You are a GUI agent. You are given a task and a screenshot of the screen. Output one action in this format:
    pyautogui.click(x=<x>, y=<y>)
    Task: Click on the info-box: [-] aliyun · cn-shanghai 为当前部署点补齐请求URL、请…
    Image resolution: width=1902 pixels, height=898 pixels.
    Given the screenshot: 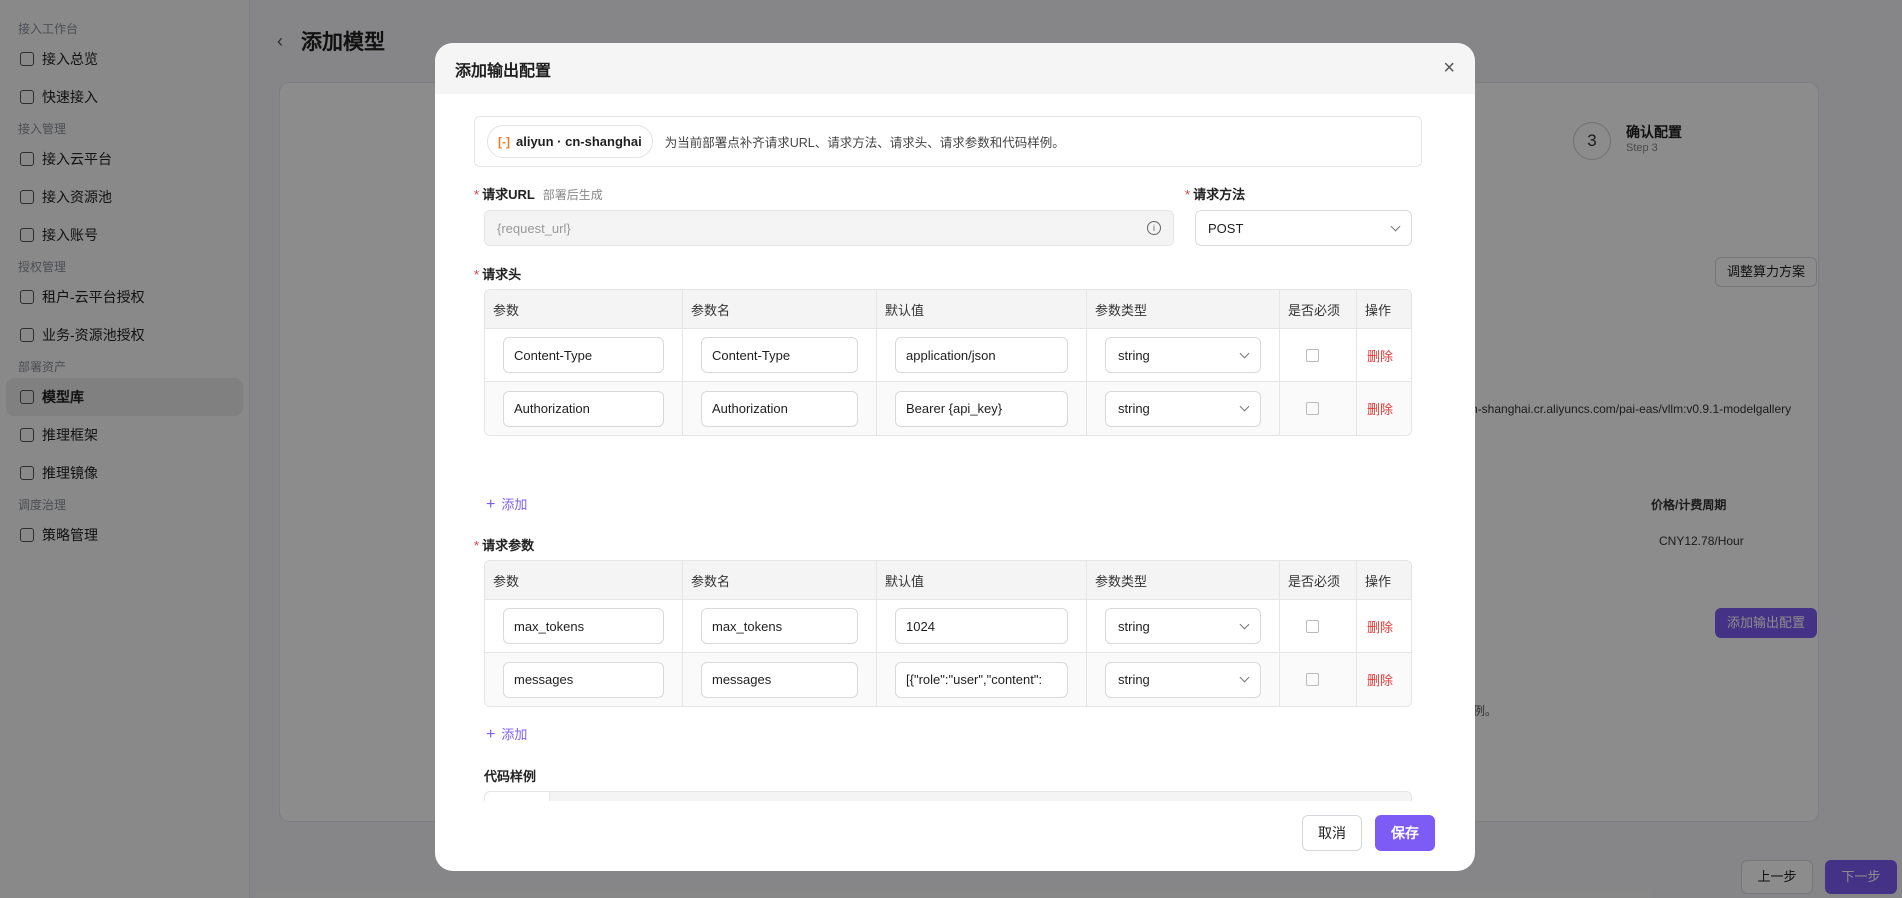 What is the action you would take?
    pyautogui.click(x=948, y=141)
    